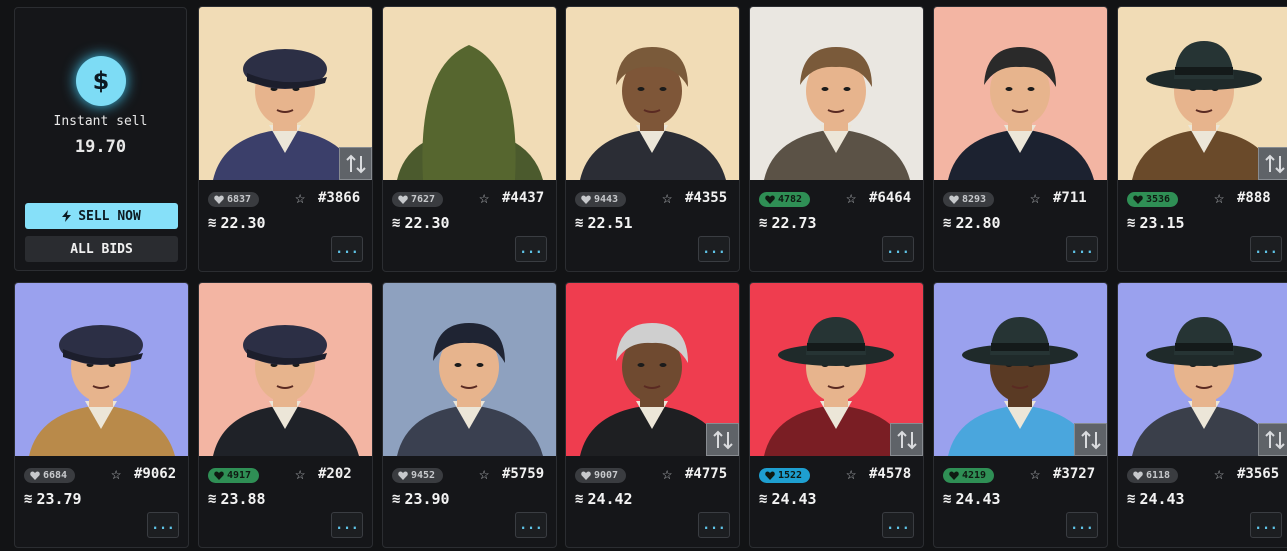 This screenshot has height=551, width=1287. I want to click on price-value: 22.30, so click(427, 223).